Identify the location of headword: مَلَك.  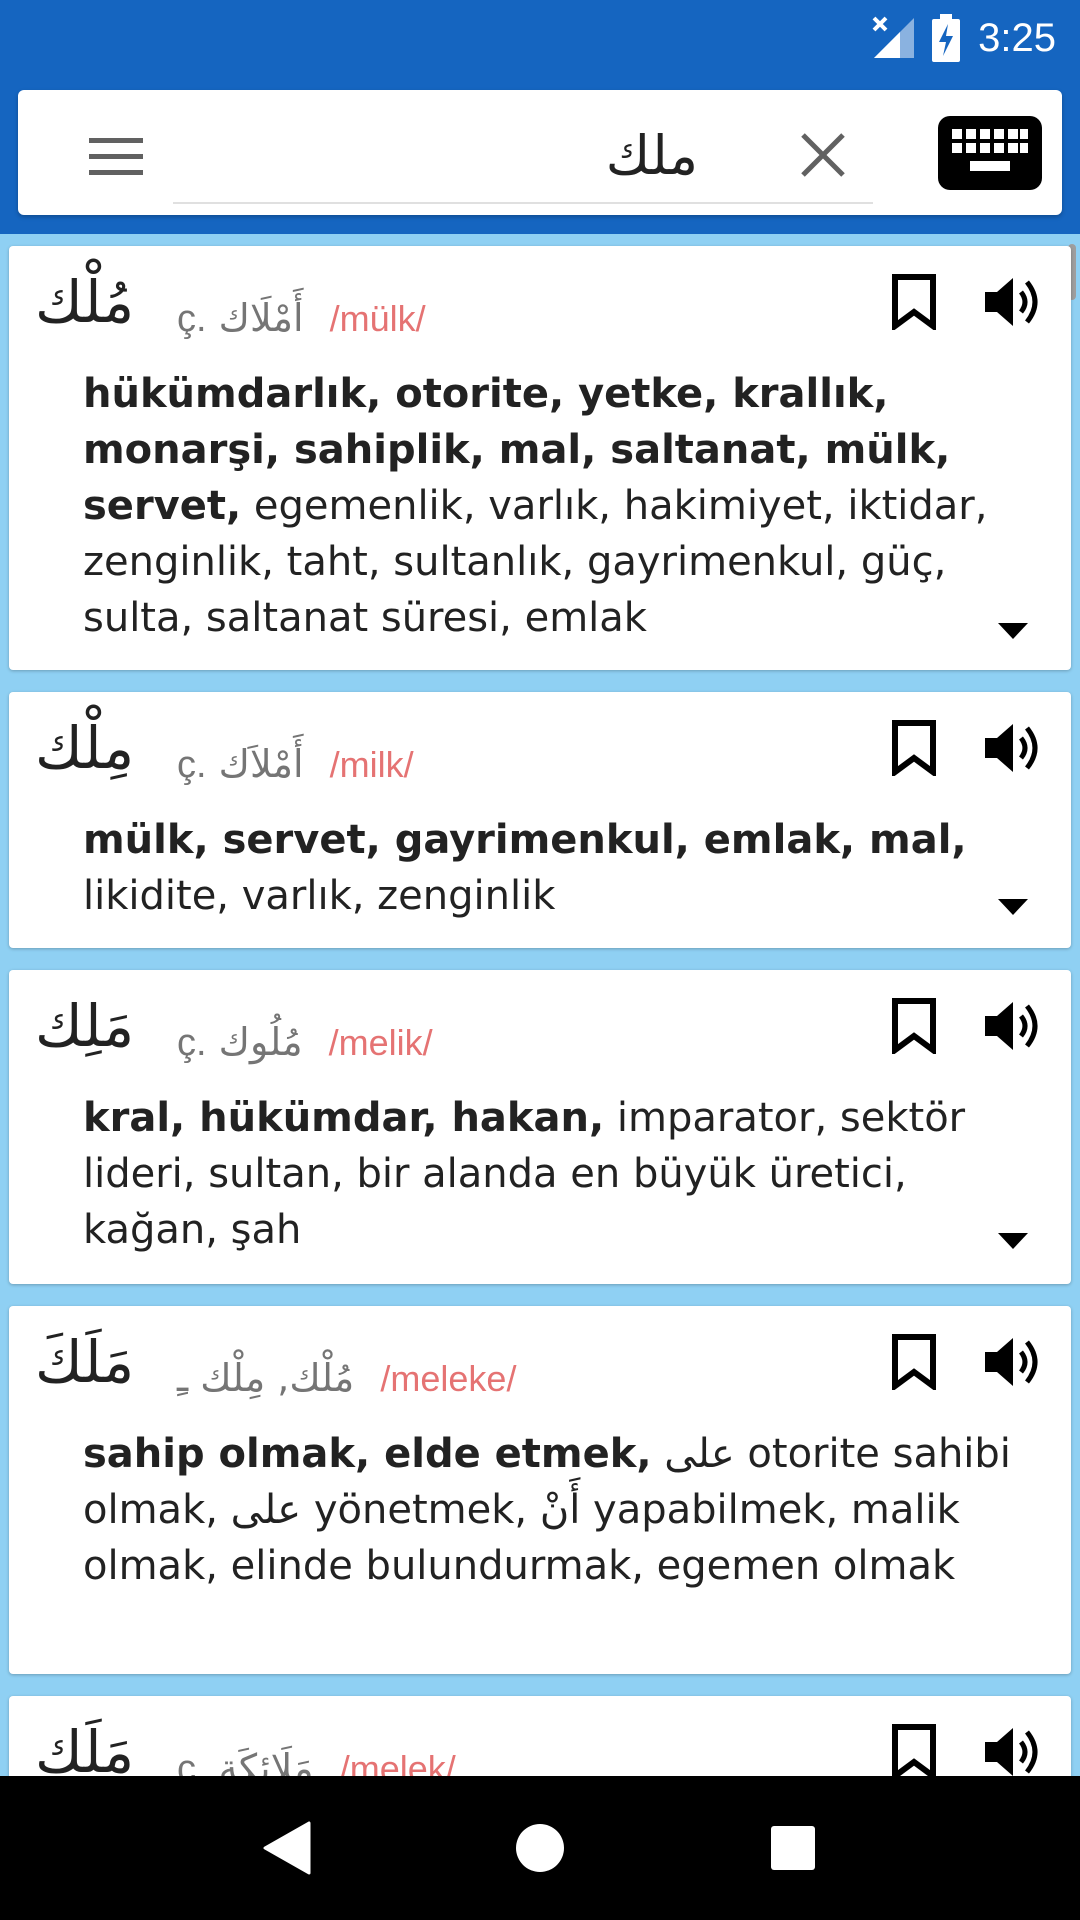
(85, 1747).